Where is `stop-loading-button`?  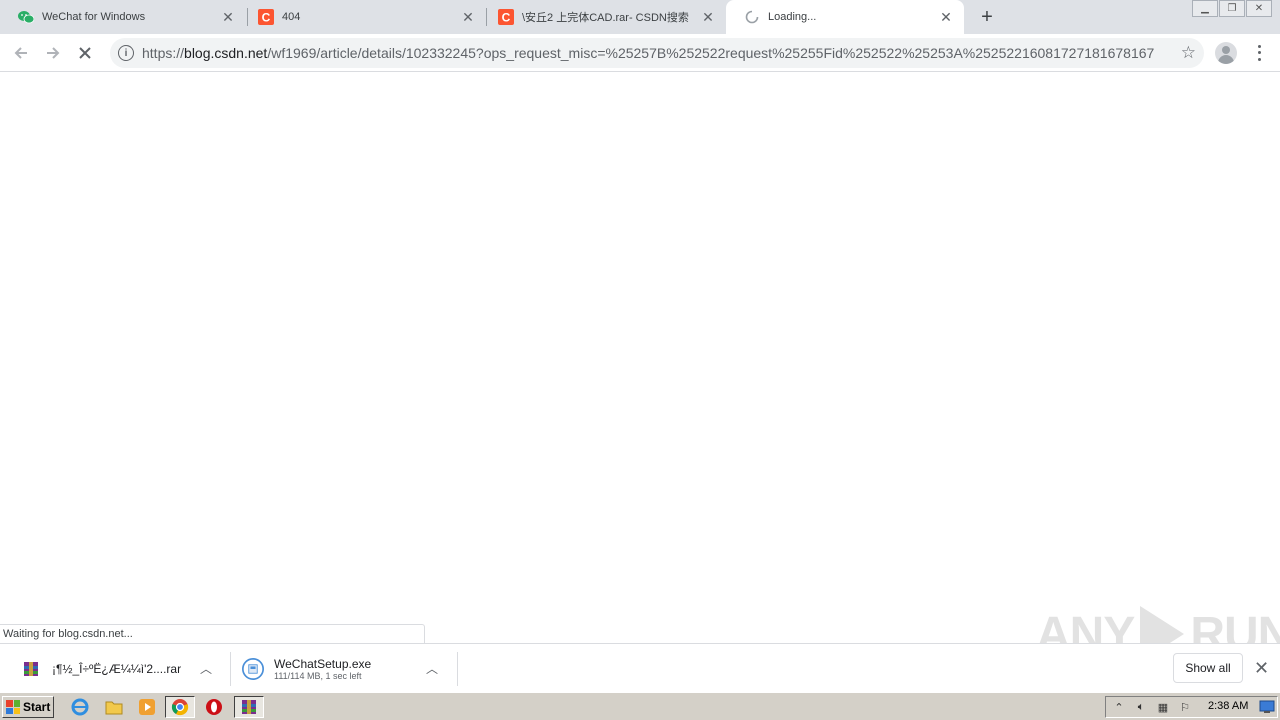 stop-loading-button is located at coordinates (85, 53).